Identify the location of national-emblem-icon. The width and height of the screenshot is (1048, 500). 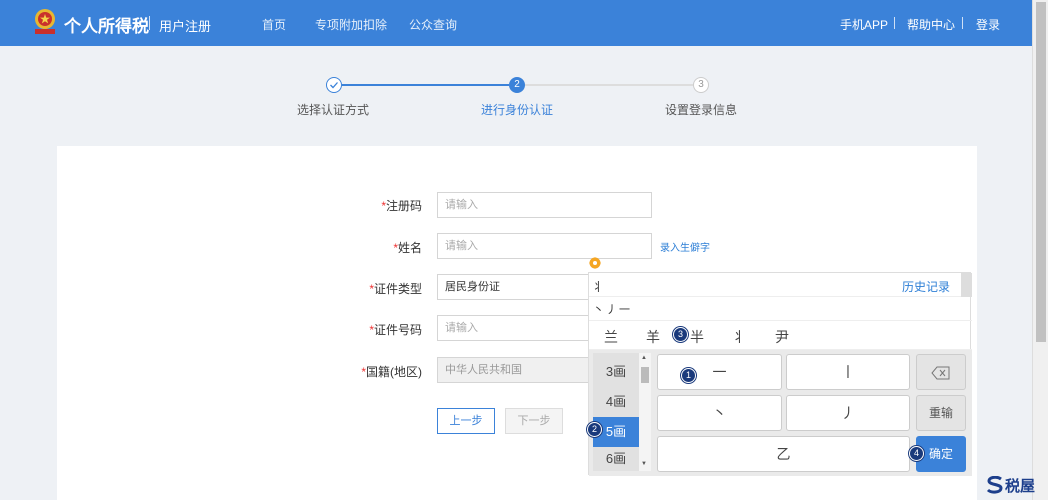
(45, 21).